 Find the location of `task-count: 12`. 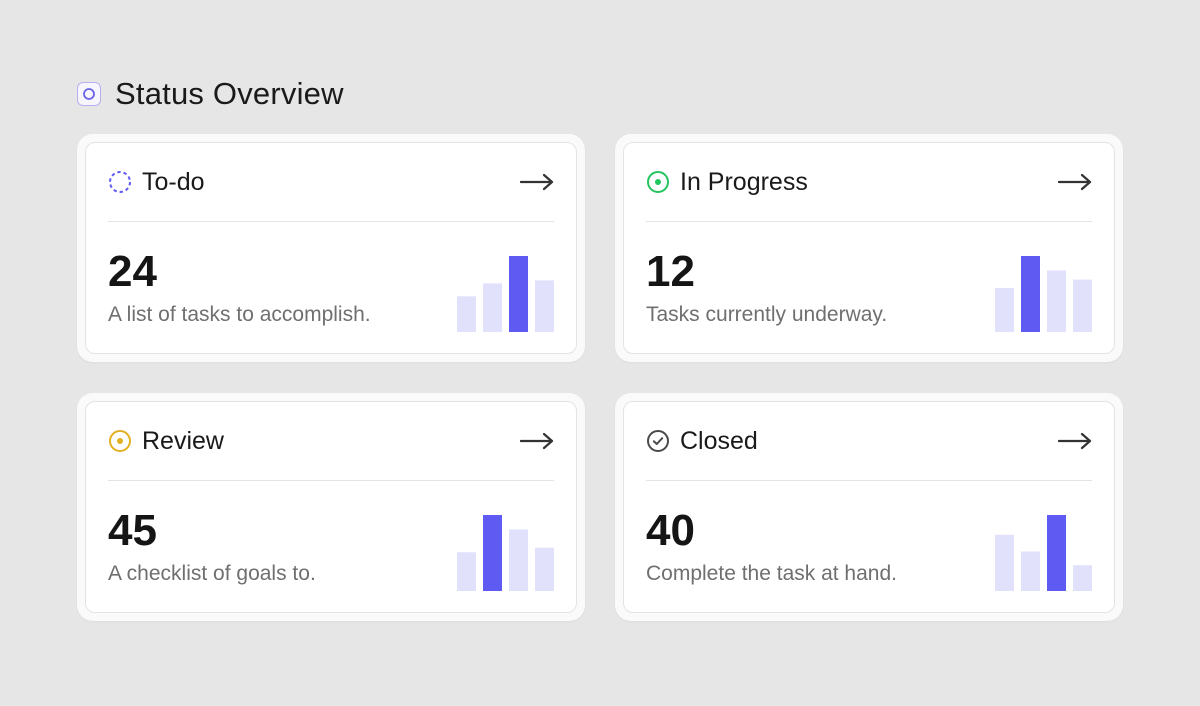

task-count: 12 is located at coordinates (670, 271).